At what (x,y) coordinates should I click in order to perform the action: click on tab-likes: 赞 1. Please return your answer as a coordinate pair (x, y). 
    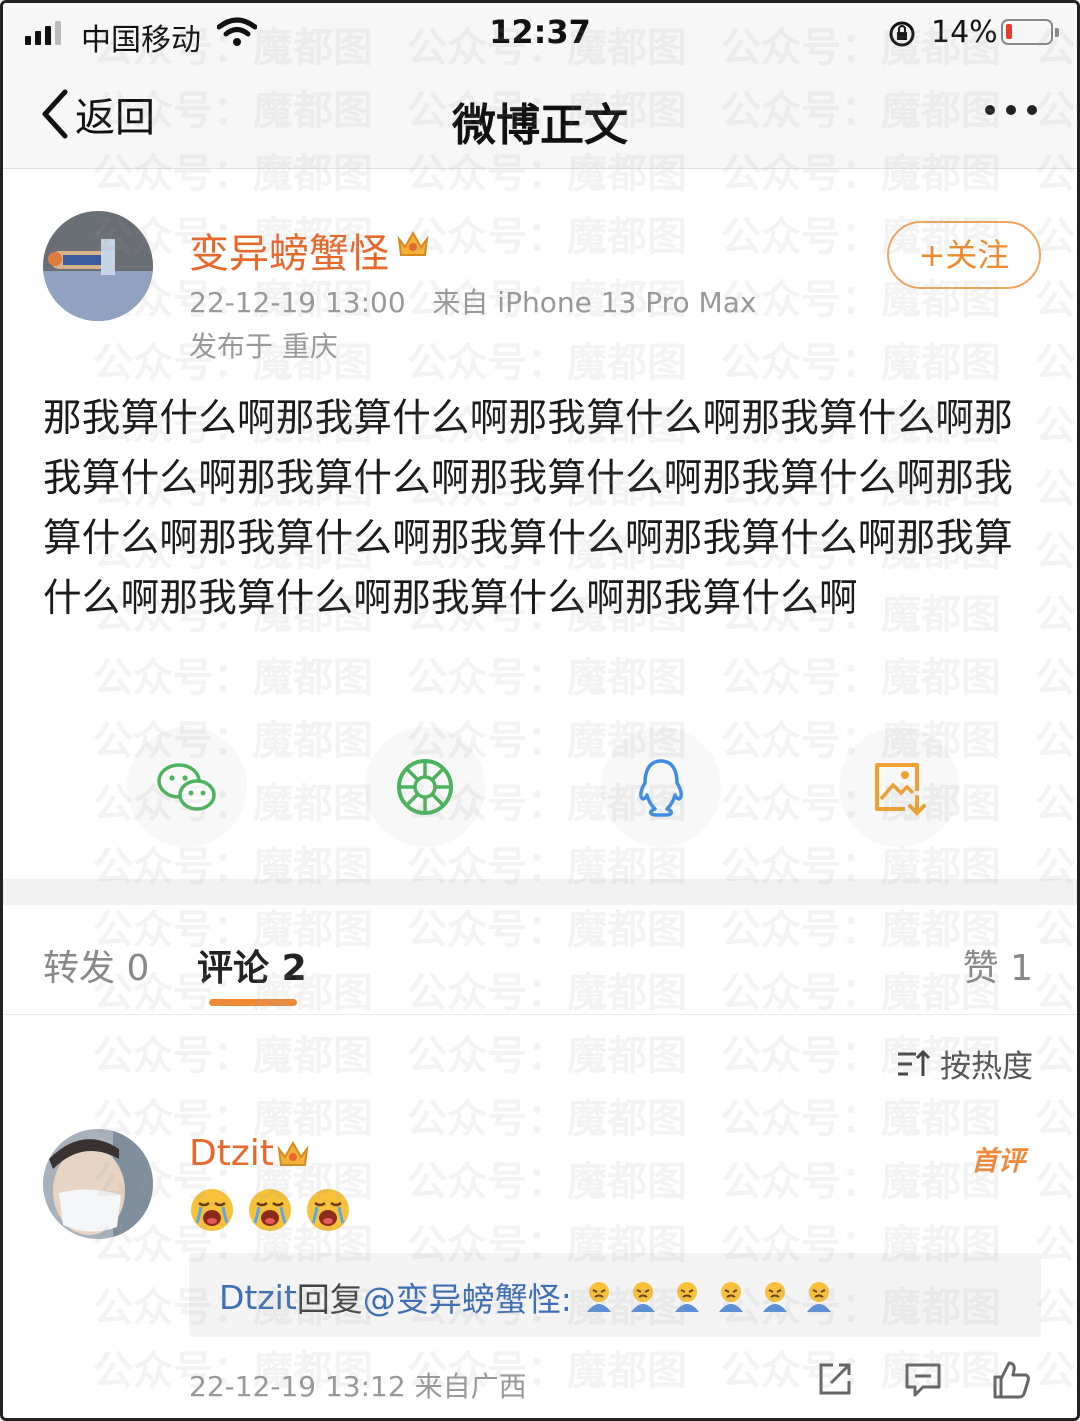
    Looking at the image, I should click on (998, 965).